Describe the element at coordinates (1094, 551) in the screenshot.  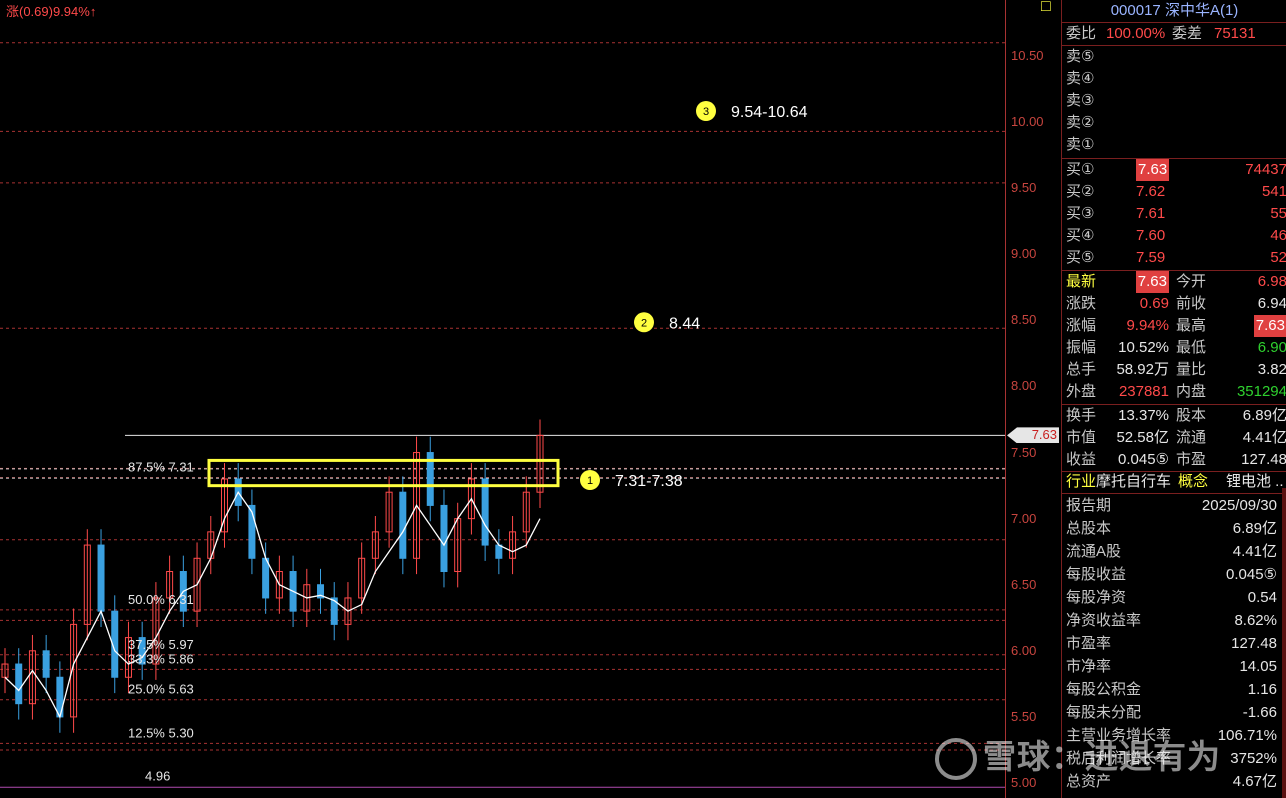
I see `finance-label: 流通A股` at that location.